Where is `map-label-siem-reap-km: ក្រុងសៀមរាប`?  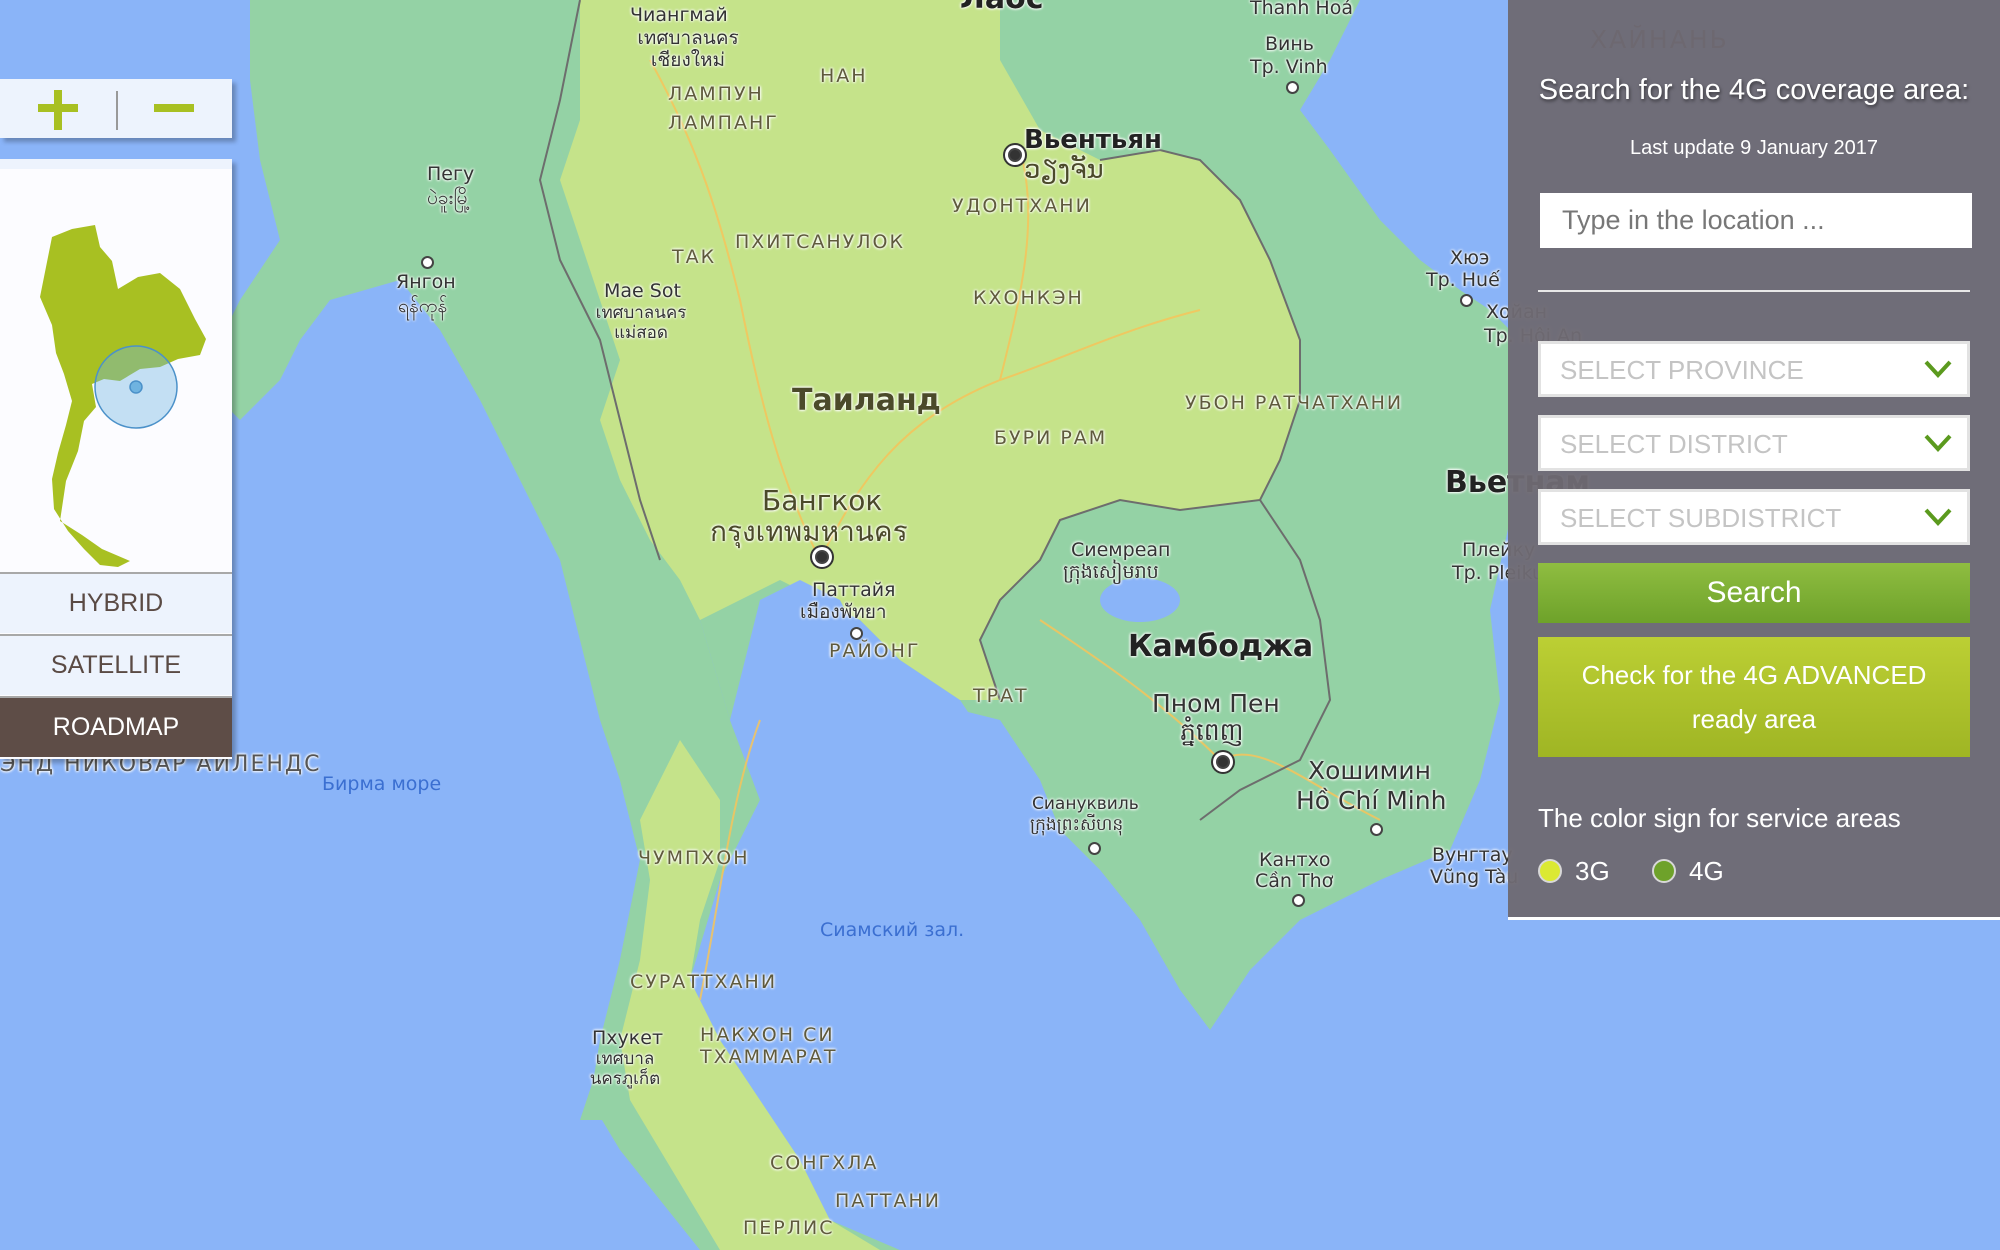 map-label-siem-reap-km: ក្រុងសៀមរាប is located at coordinates (1111, 572).